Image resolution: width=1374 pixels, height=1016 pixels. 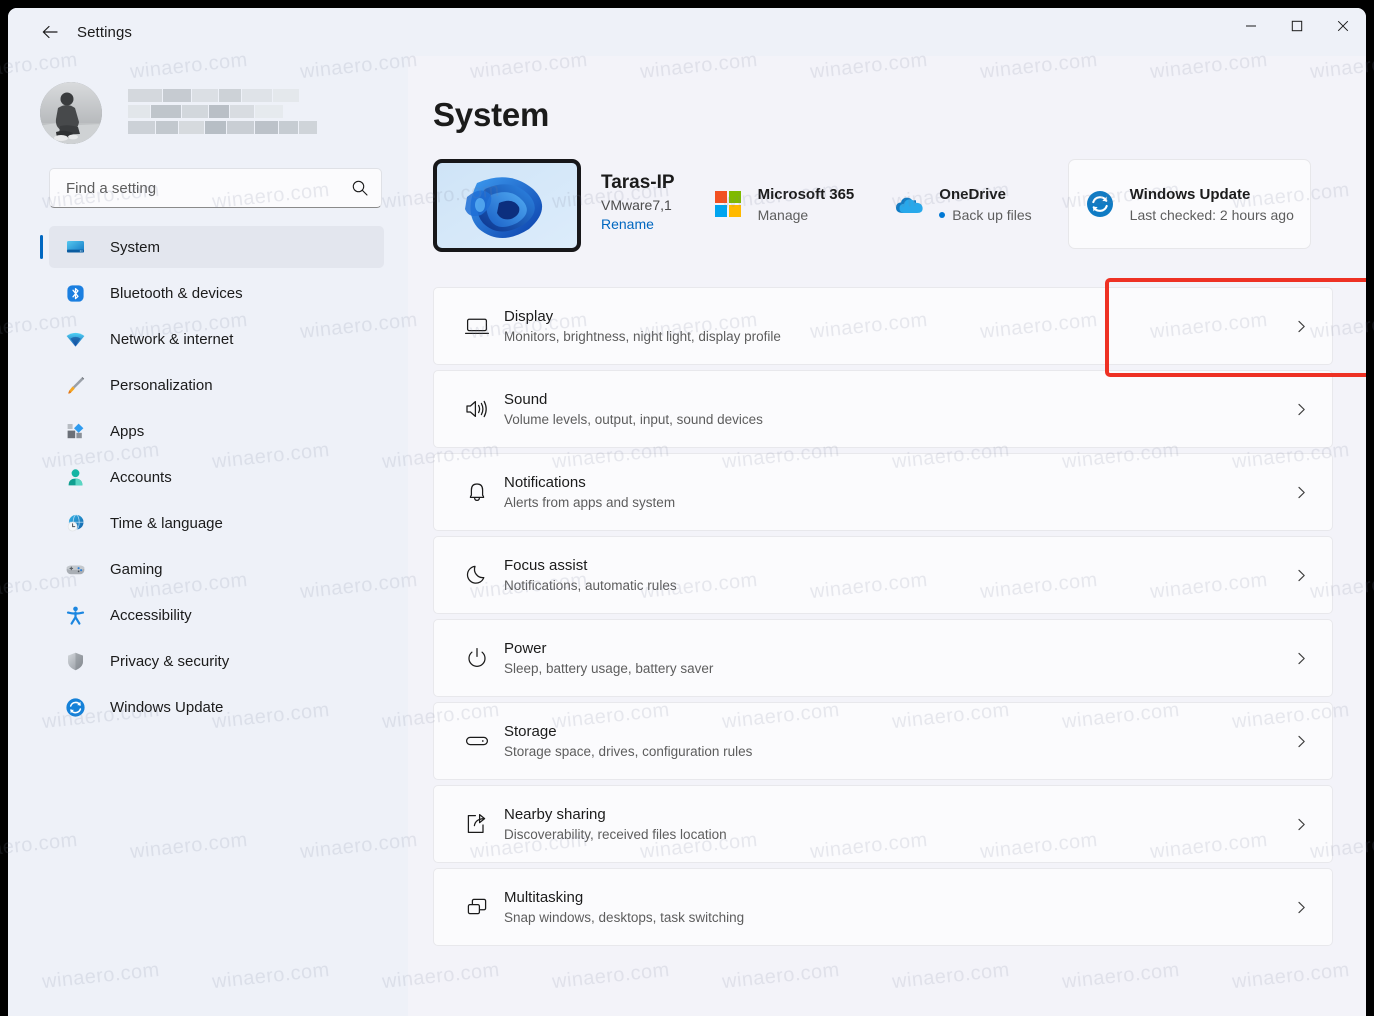 I want to click on settings-row-power: Power Sleep, battery usage, battery saver, so click(x=883, y=658).